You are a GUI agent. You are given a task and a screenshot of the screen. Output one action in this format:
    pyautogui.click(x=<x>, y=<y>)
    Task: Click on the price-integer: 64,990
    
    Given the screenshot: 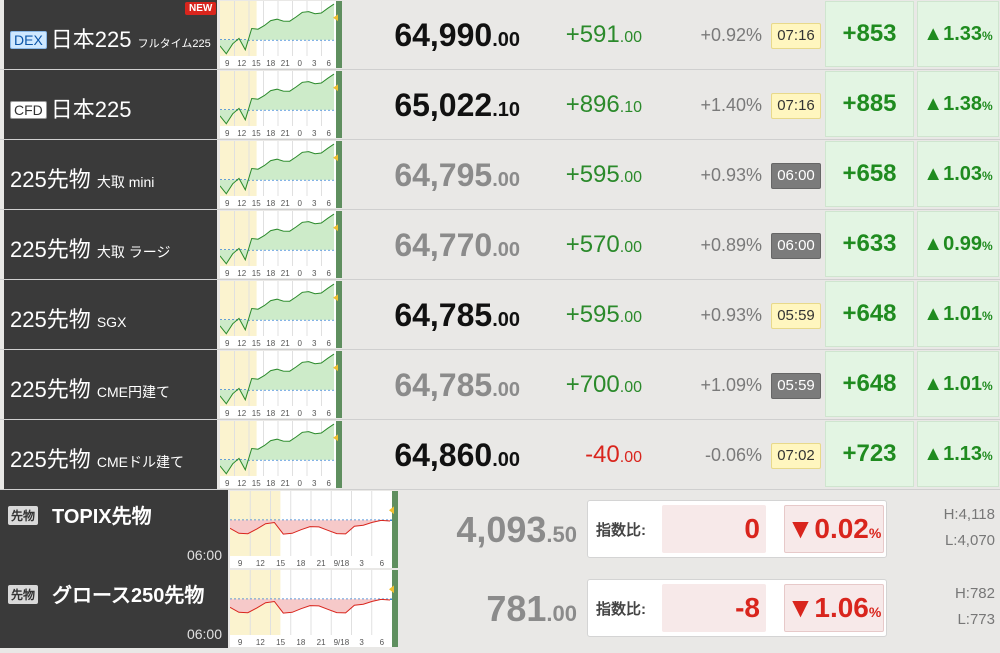 What is the action you would take?
    pyautogui.click(x=443, y=35)
    